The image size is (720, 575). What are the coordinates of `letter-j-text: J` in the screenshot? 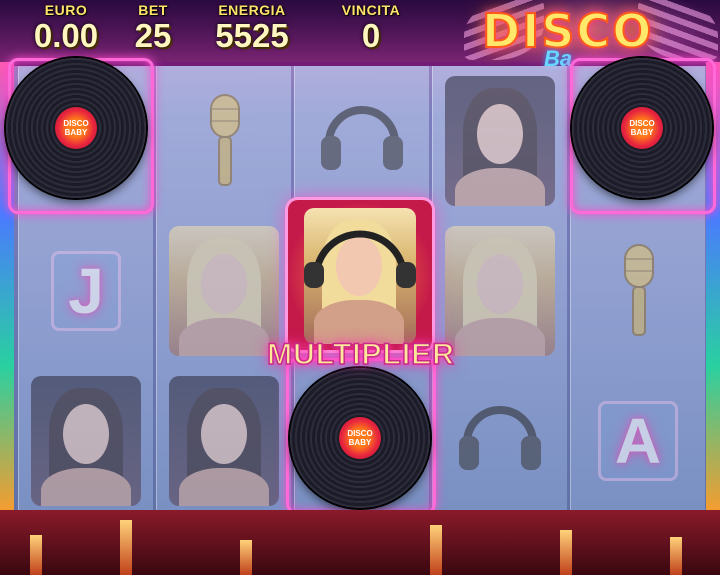 It's located at (86, 291).